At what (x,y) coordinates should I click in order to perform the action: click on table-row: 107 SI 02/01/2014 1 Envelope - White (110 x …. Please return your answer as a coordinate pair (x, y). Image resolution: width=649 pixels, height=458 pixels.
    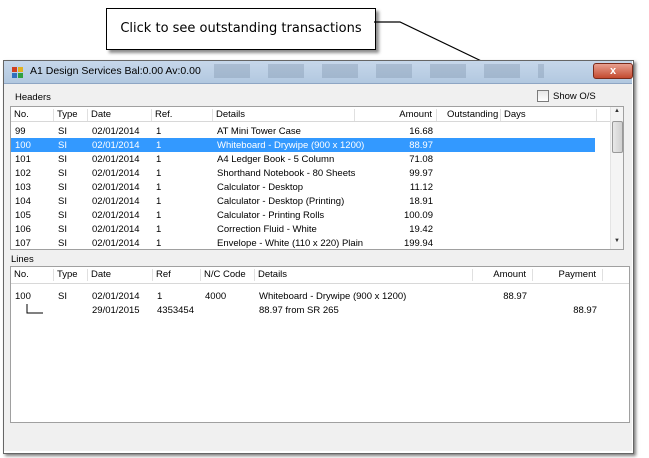
    Looking at the image, I should click on (310, 242).